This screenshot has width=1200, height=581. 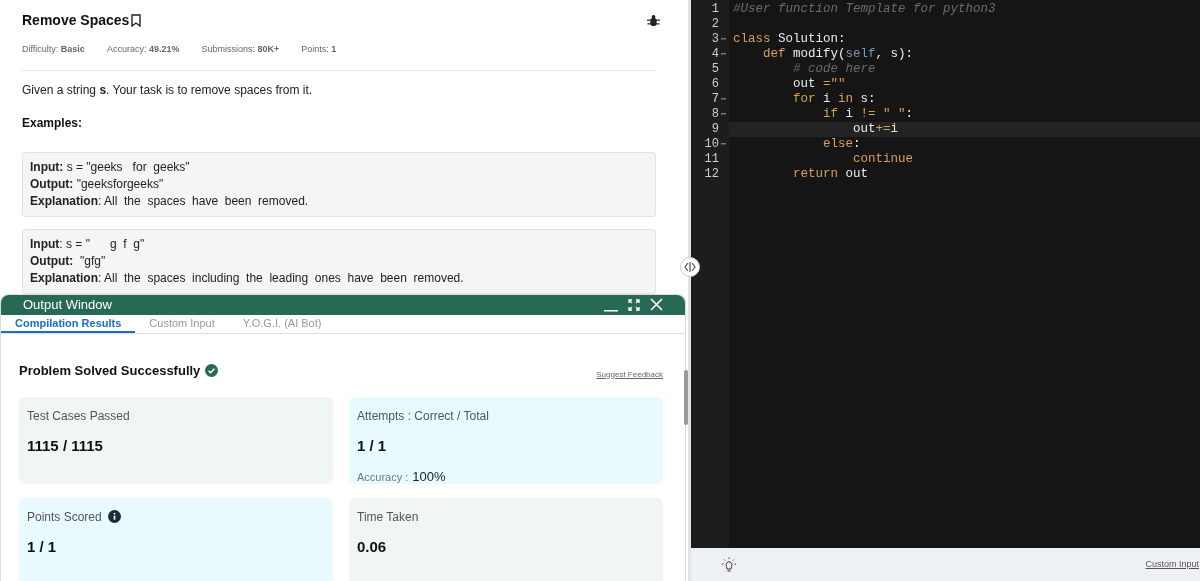 What do you see at coordinates (715, 69) in the screenshot?
I see `line-number: 5` at bounding box center [715, 69].